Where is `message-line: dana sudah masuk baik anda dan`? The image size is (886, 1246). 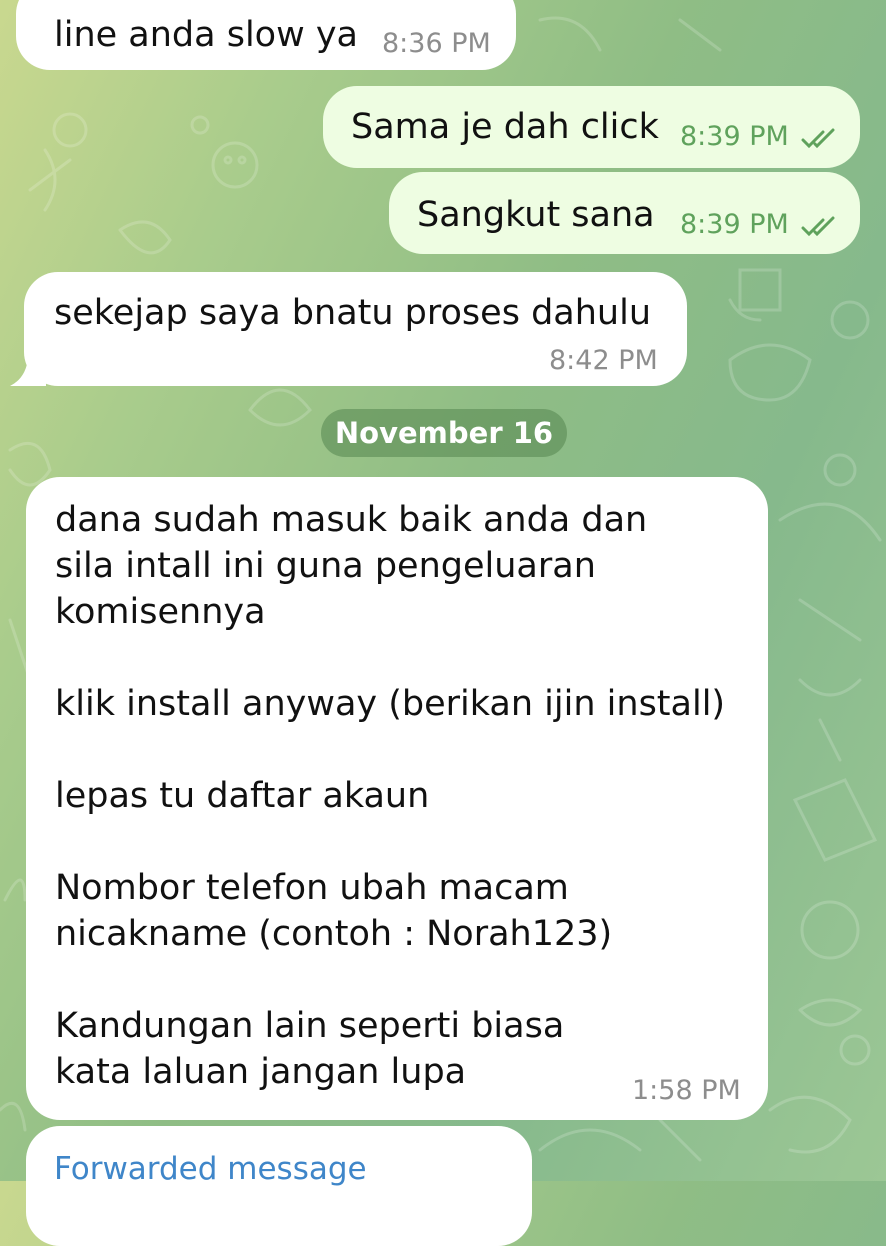
message-line: dana sudah masuk baik anda dan is located at coordinates (351, 520).